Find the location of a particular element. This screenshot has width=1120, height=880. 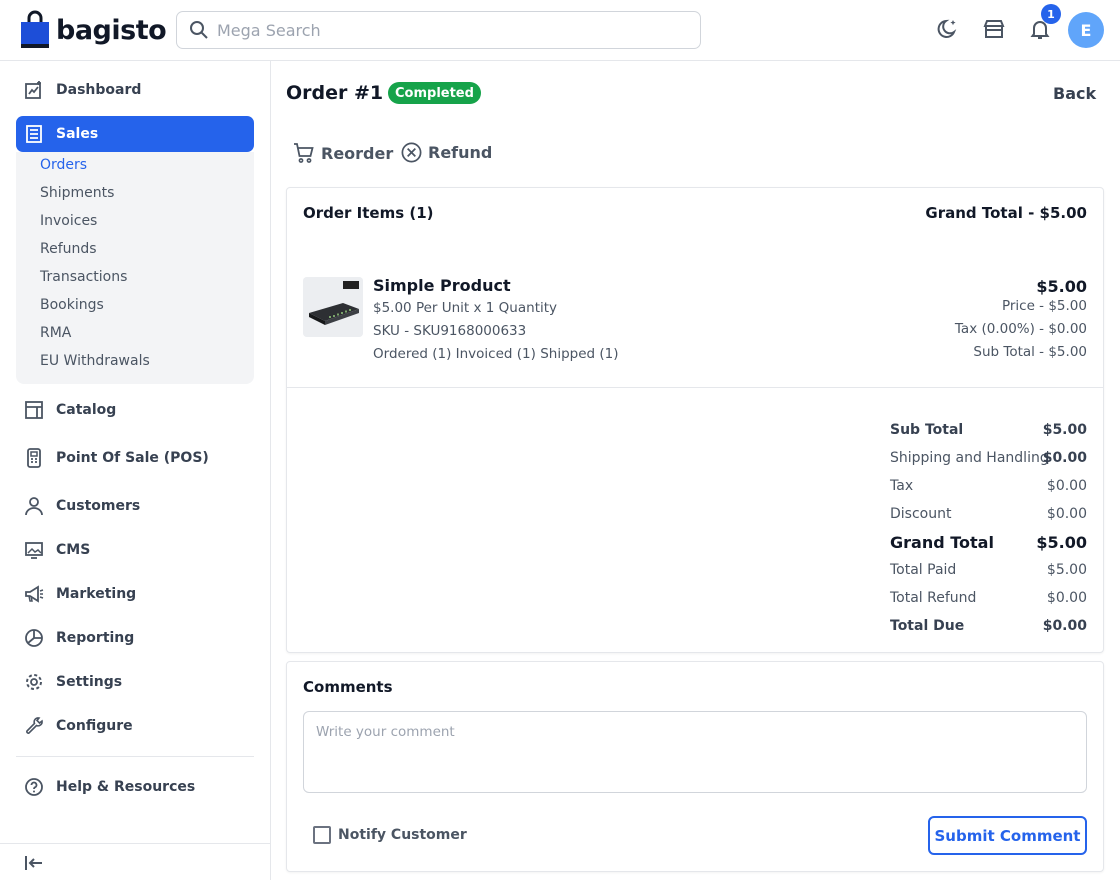

summary-value-total-refund: $0.00 is located at coordinates (1066, 598).